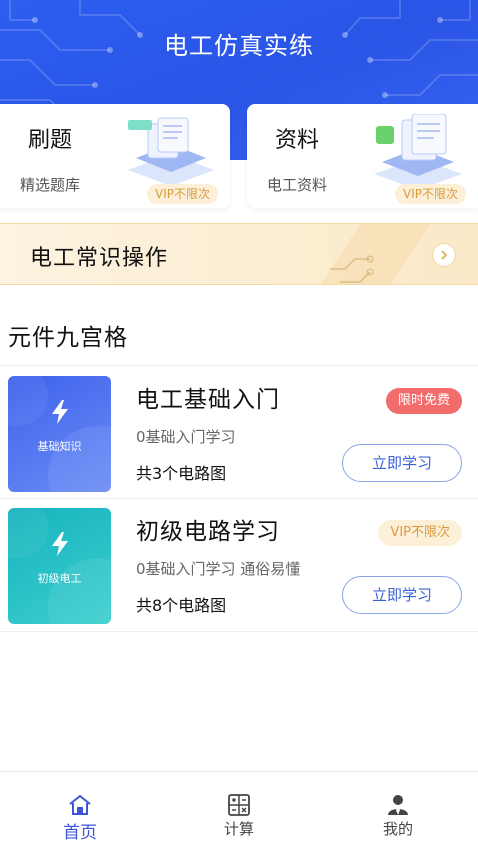  What do you see at coordinates (208, 532) in the screenshot?
I see `course-name: 初级电路学习` at bounding box center [208, 532].